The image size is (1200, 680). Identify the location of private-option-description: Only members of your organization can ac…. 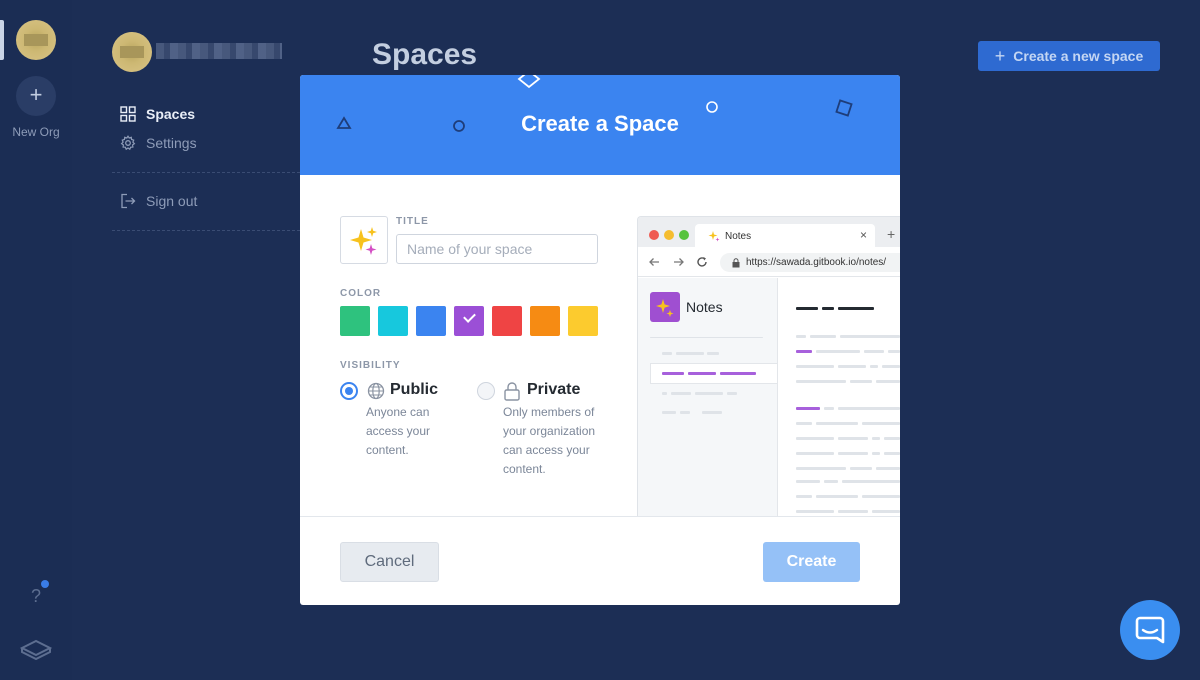
(549, 440).